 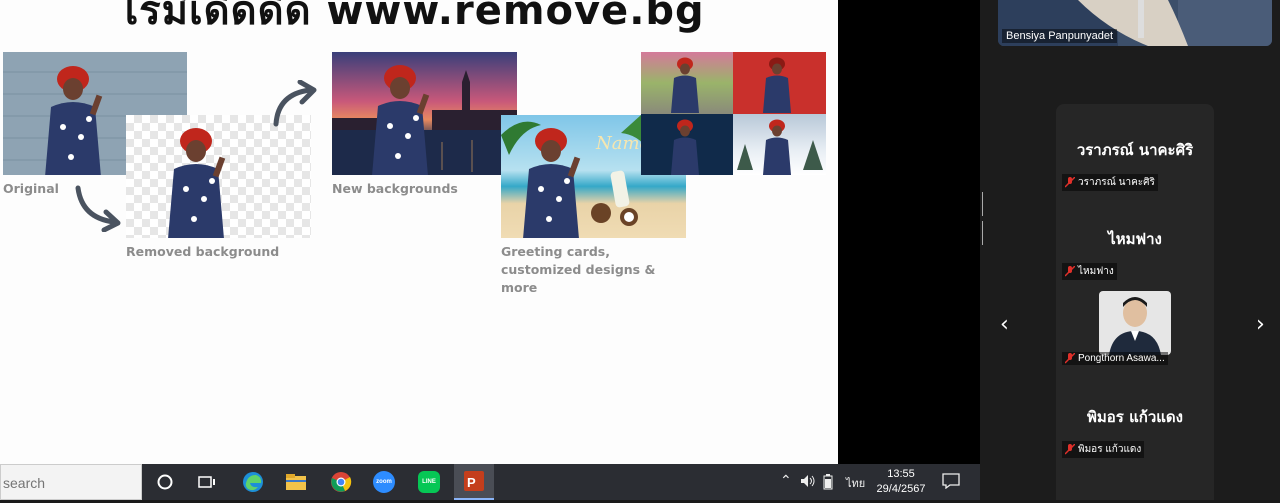 I want to click on file-explorer-icon, so click(x=296, y=482).